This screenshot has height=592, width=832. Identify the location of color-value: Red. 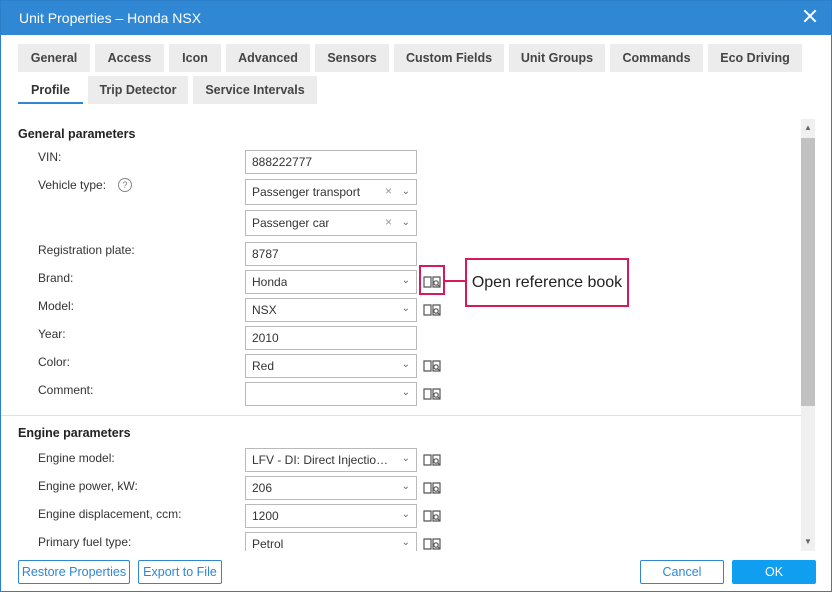
(263, 366).